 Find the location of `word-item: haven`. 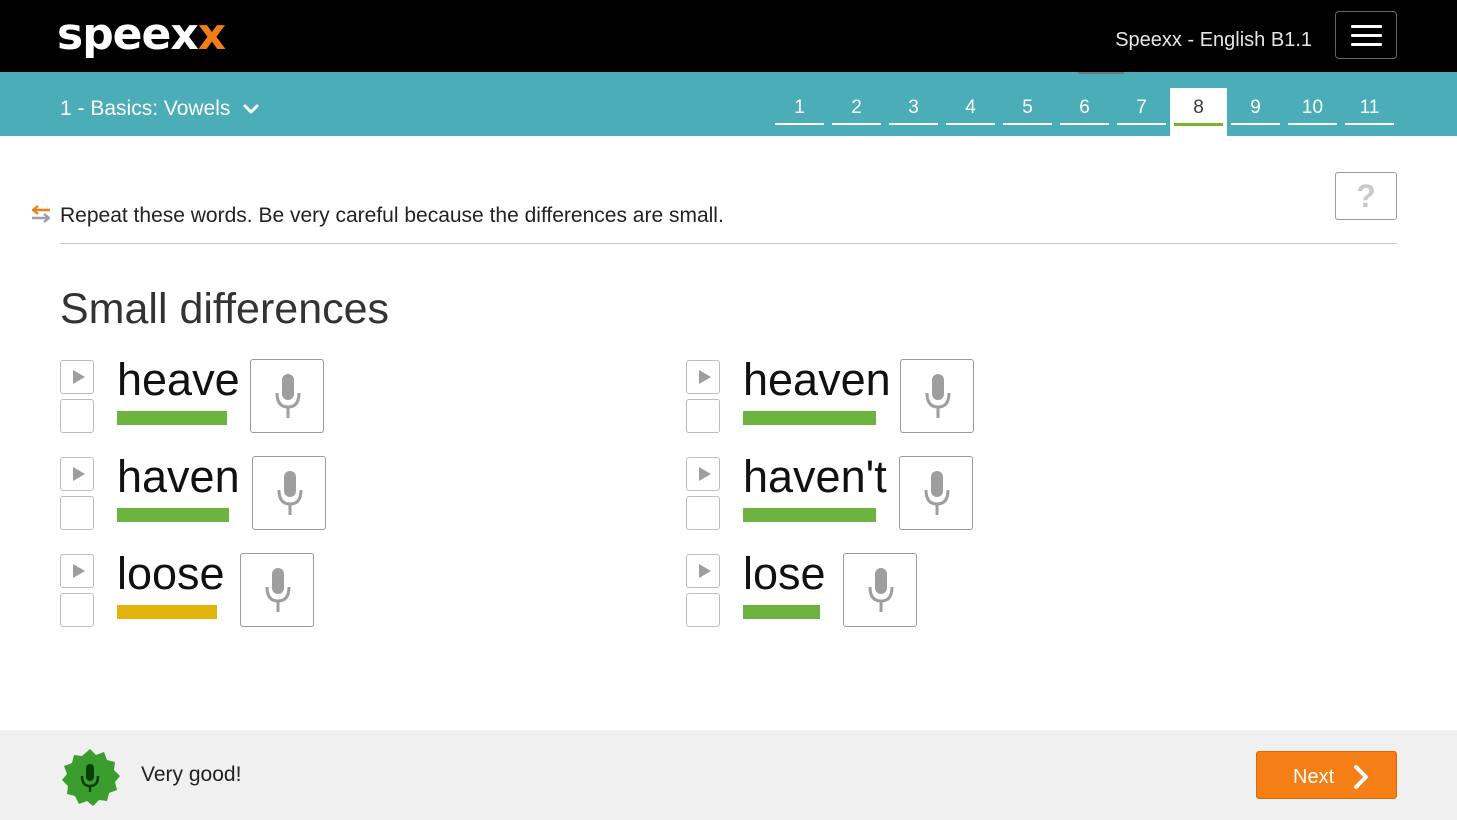

word-item: haven is located at coordinates (195, 494).